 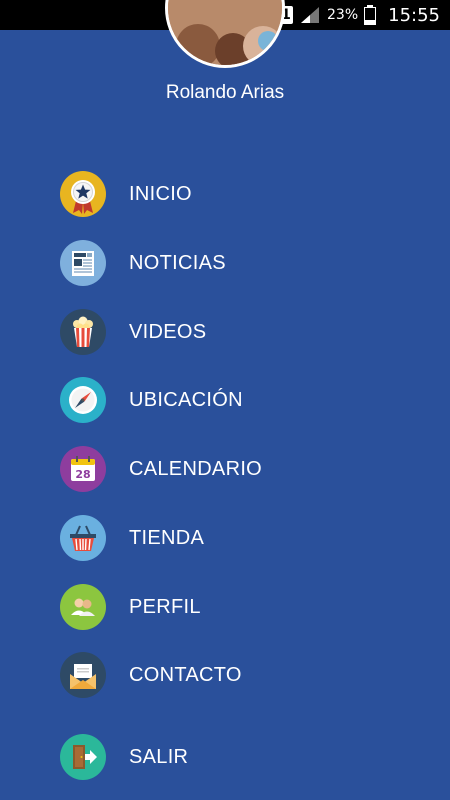 I want to click on menu-item-calendario: 28 CALENDARIO, so click(x=230, y=469).